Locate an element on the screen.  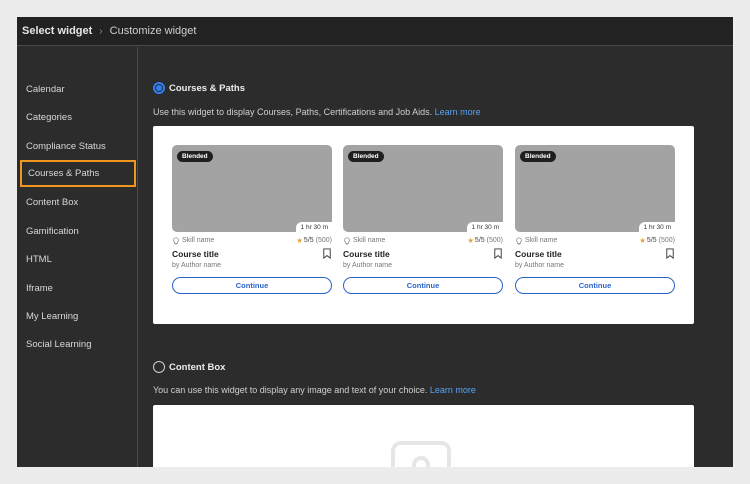
sidebar-item-social-learning: Social Learning is located at coordinates (78, 344).